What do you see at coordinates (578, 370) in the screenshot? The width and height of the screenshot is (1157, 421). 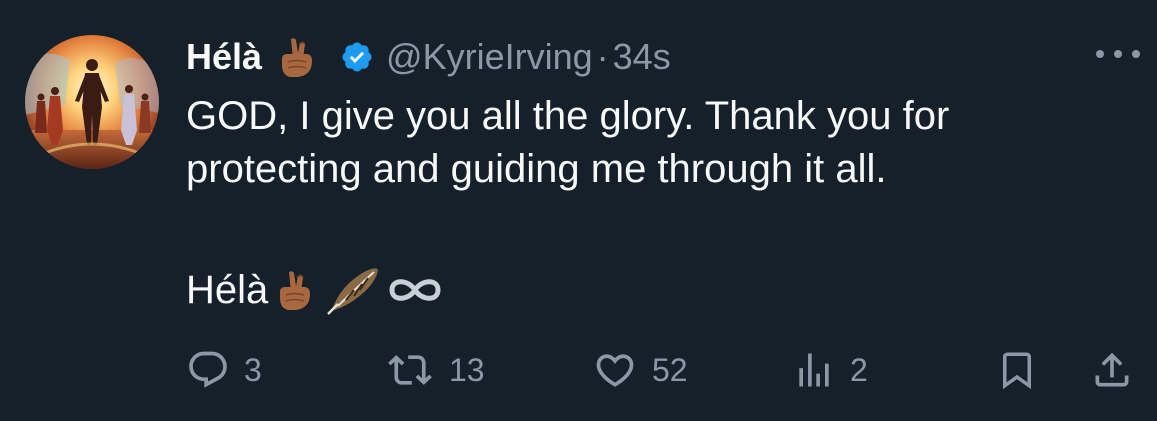 I see `tweet-actions: 3 13 52 2` at bounding box center [578, 370].